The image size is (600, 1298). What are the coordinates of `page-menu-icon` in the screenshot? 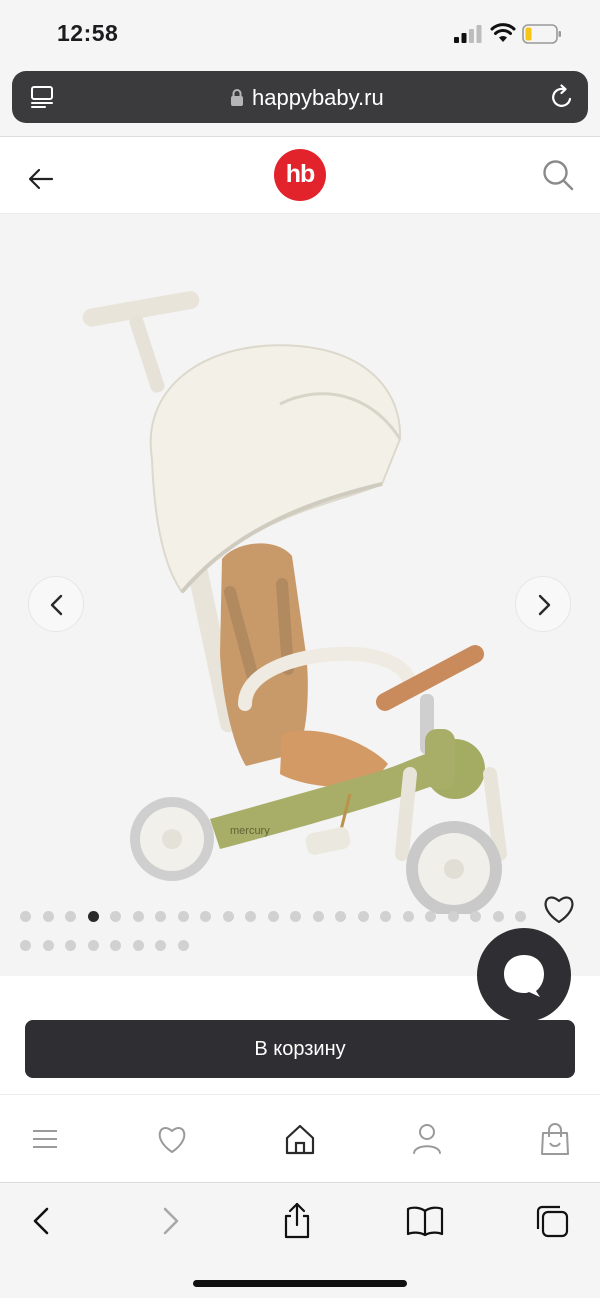 It's located at (42, 97).